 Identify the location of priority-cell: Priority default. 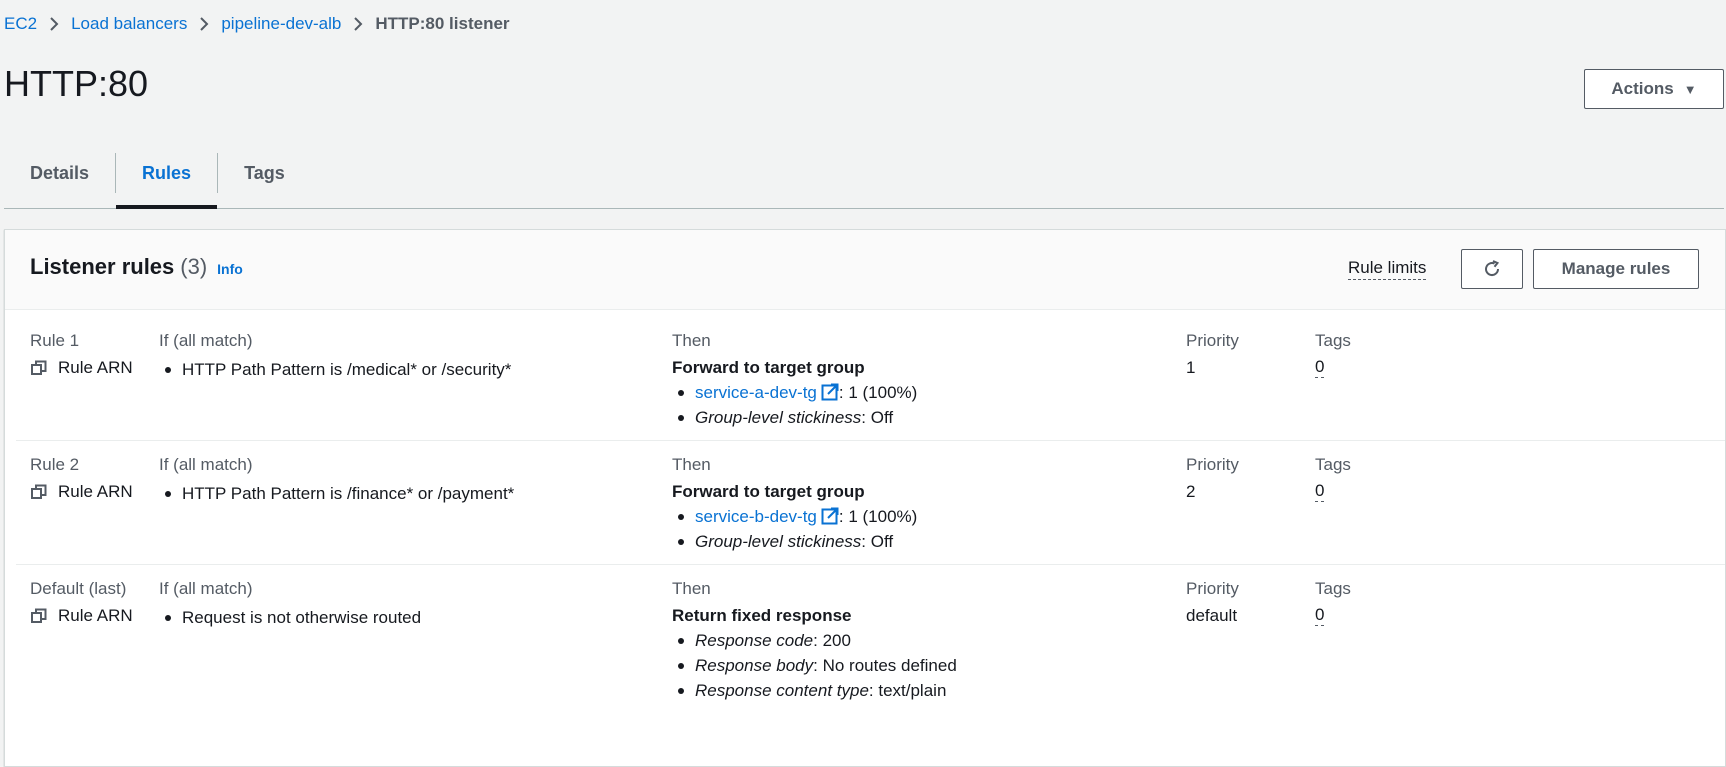
(1212, 602).